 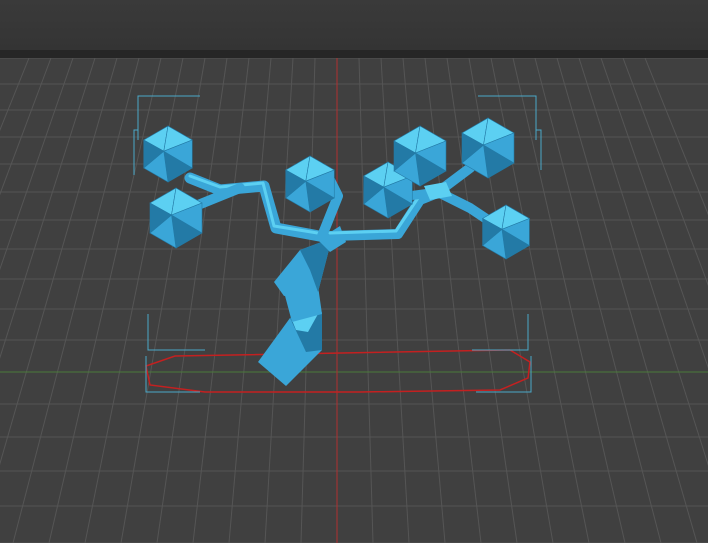 I want to click on bbox-corner-bottom-left, so click(x=175, y=353).